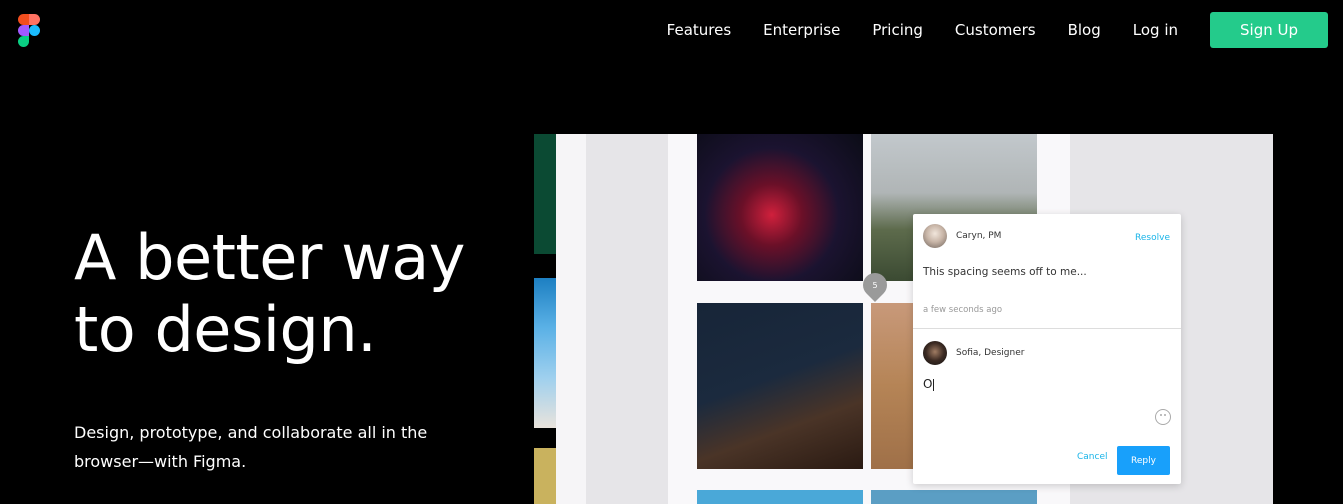 This screenshot has height=504, width=1343. What do you see at coordinates (269, 257) in the screenshot?
I see `hero-title-line1: A better way` at bounding box center [269, 257].